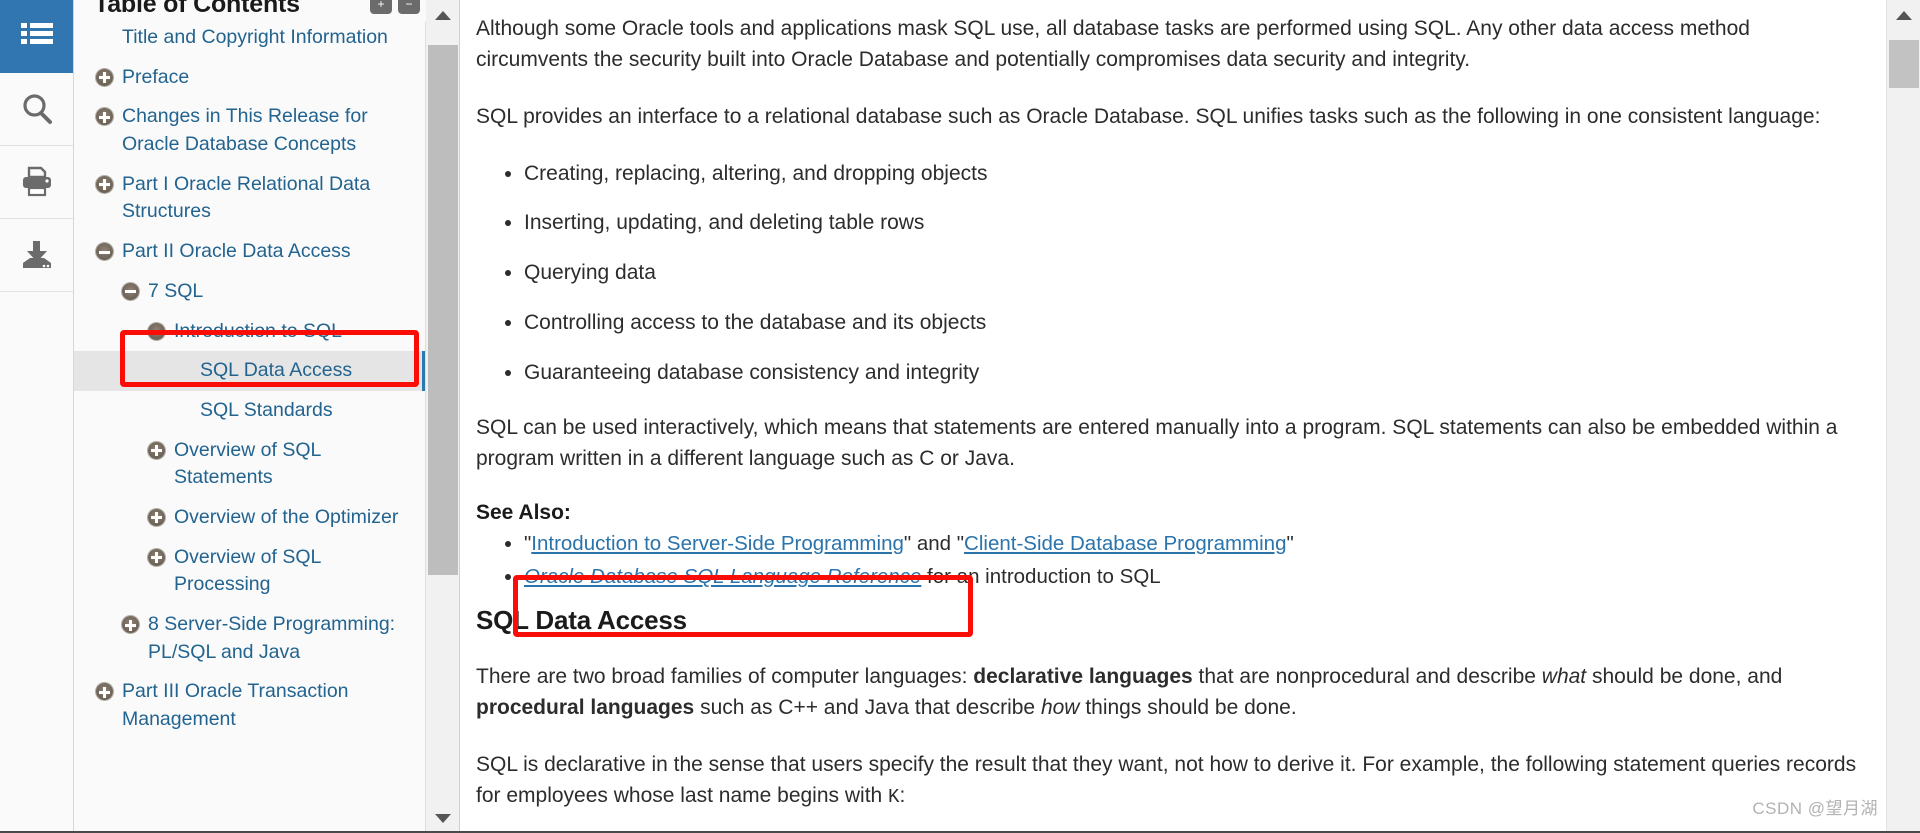  I want to click on section-heading-sql-data-access: SQL Data Access, so click(581, 620).